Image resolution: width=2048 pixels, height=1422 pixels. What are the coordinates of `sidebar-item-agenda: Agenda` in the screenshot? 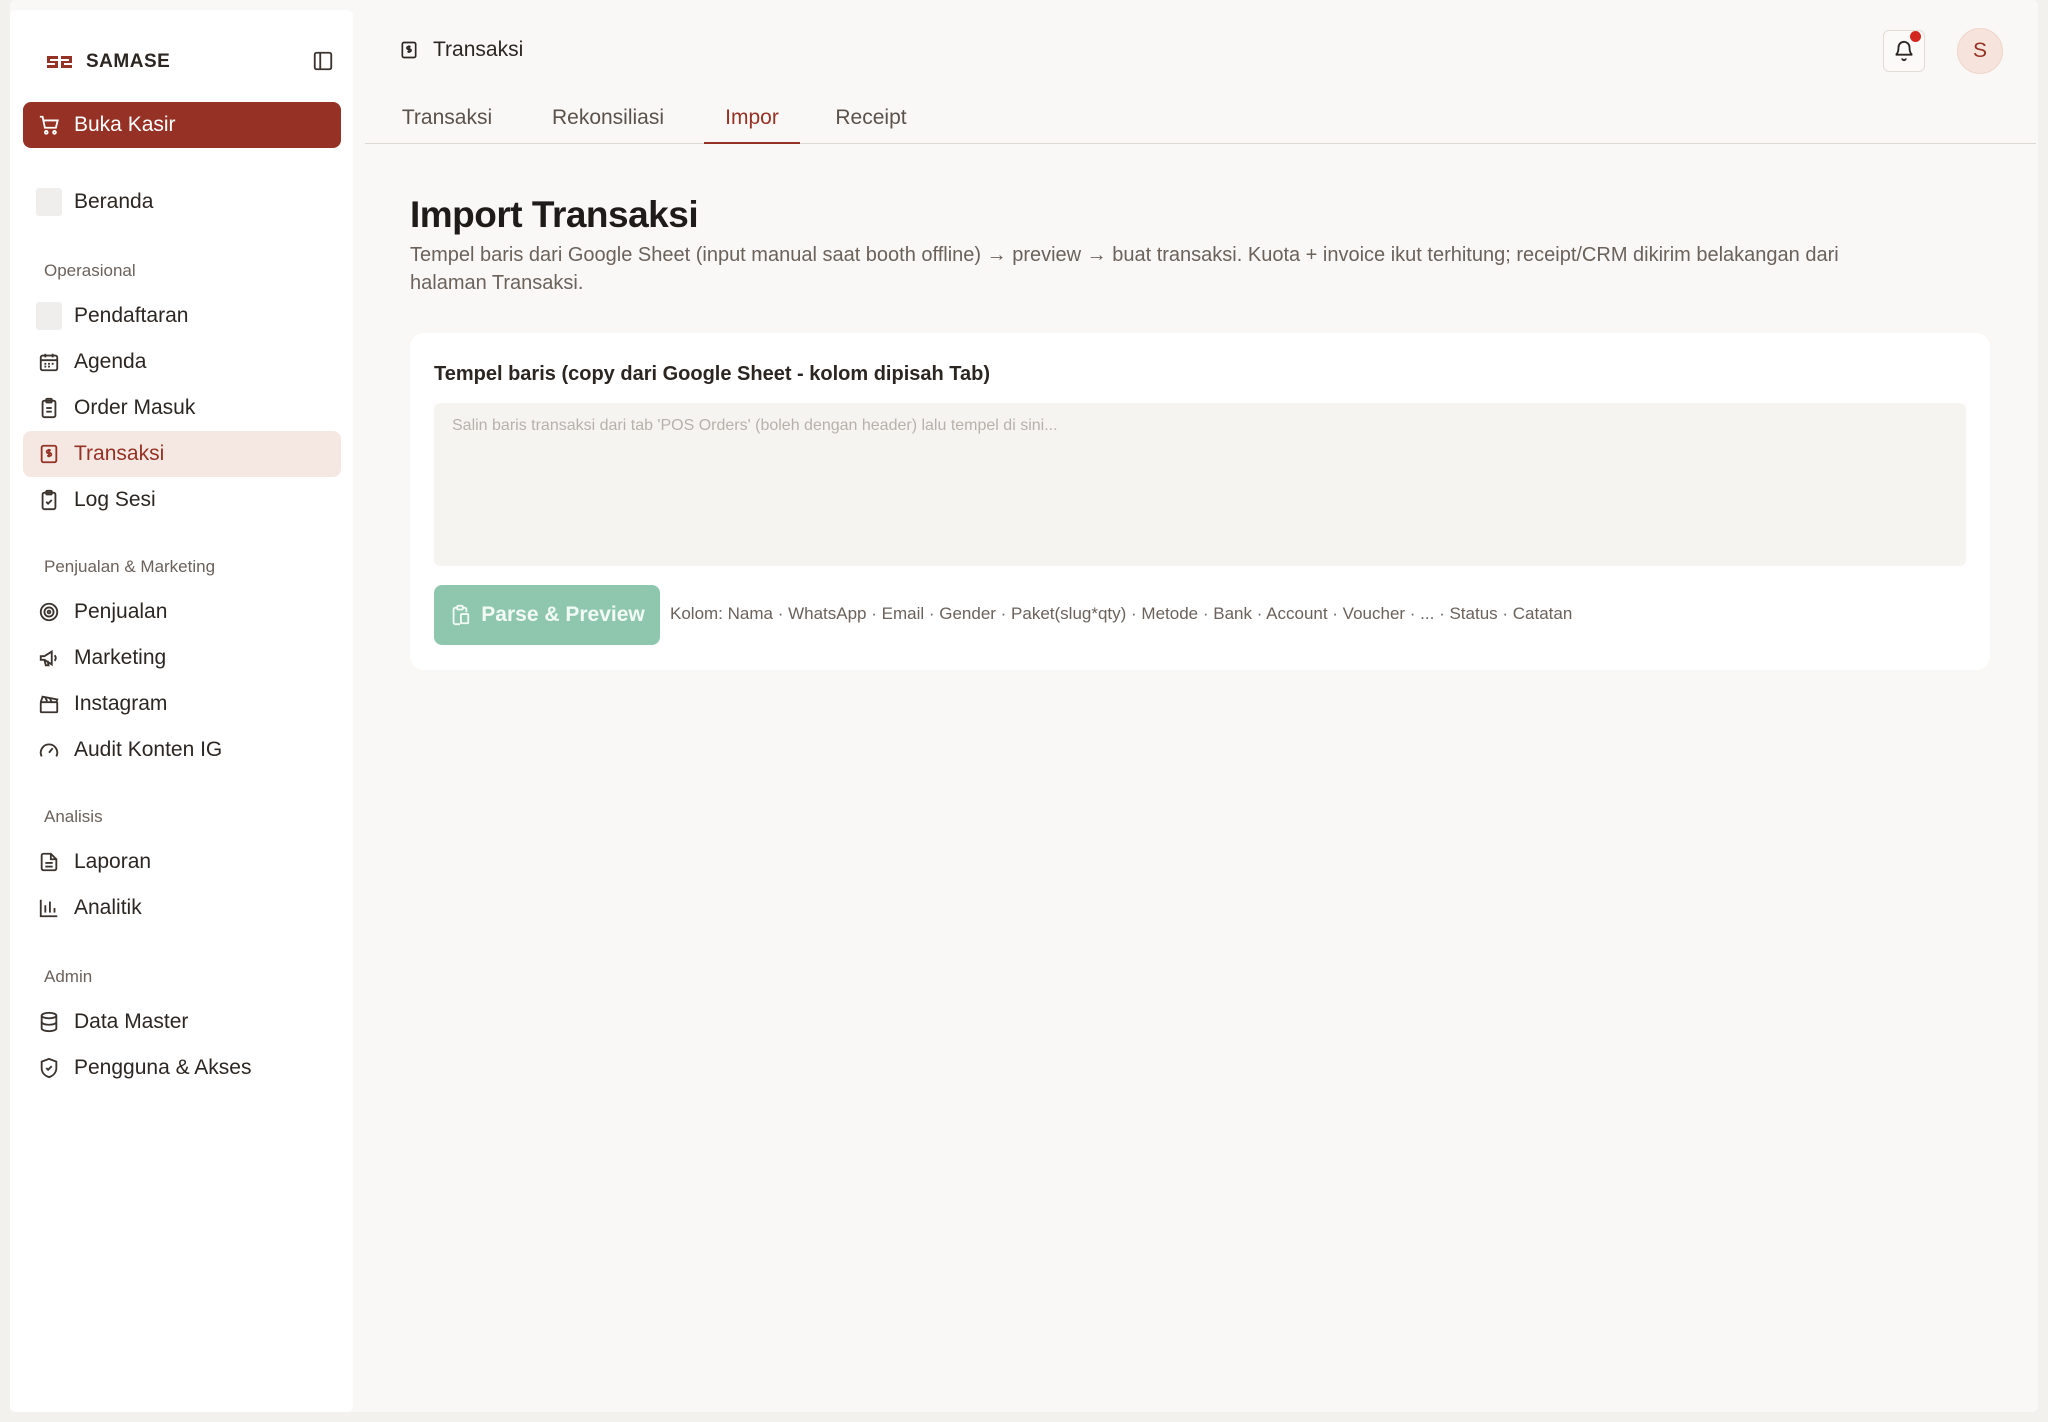 It's located at (182, 362).